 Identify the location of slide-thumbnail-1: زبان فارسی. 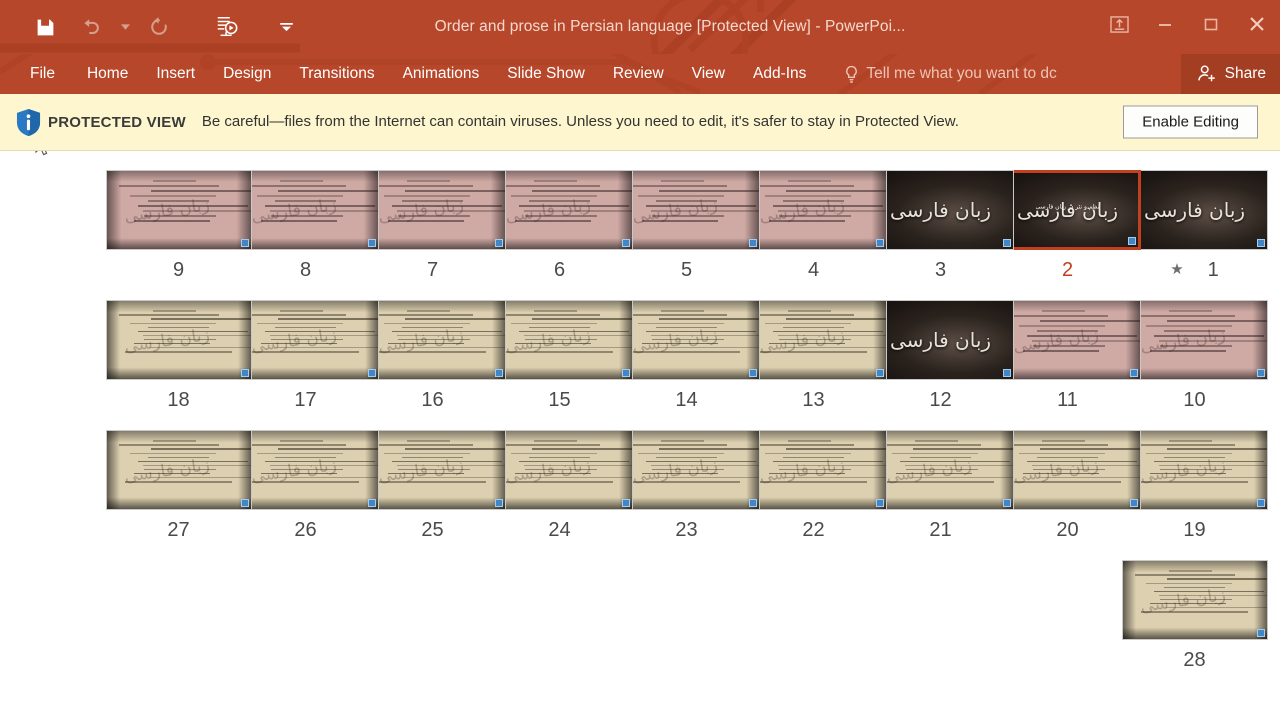
(1194, 210).